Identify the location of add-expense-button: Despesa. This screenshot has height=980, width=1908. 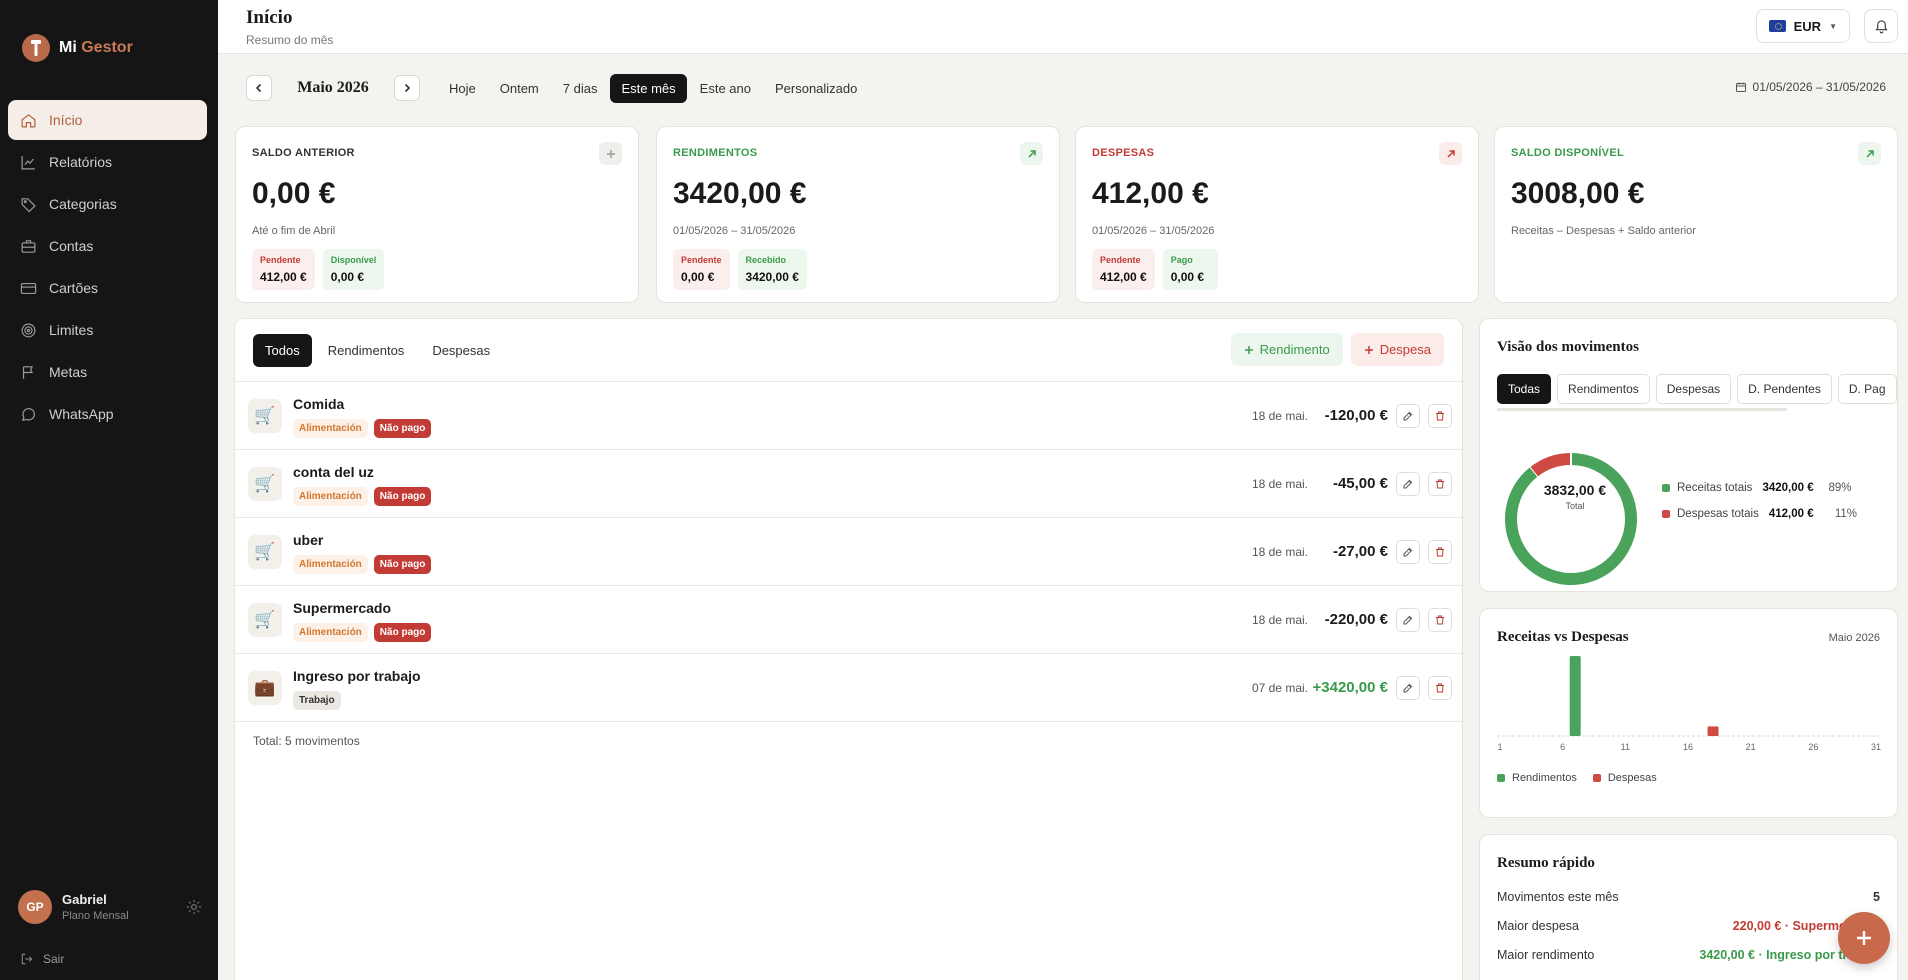
(1397, 349).